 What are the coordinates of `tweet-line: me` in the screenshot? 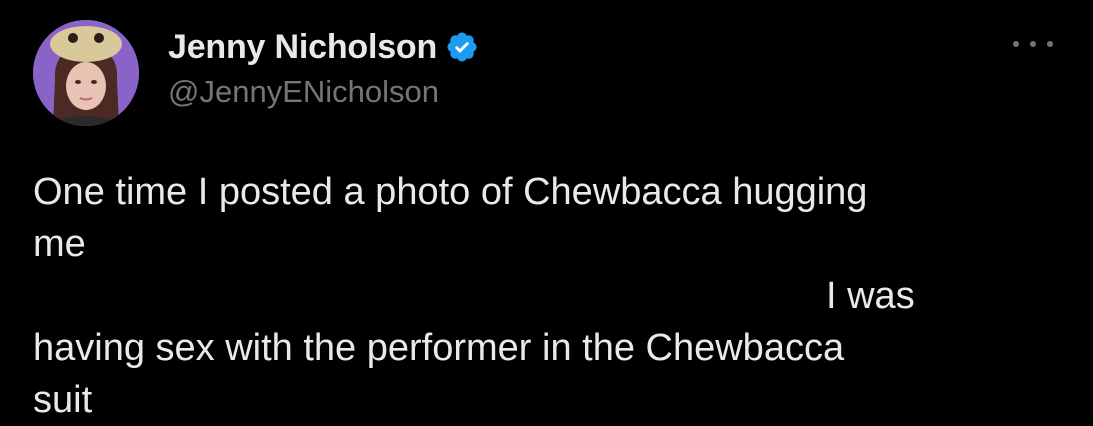 It's located at (59, 244).